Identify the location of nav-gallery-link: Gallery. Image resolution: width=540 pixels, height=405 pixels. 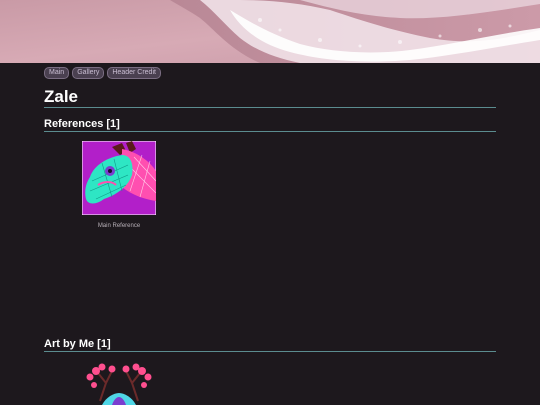
(88, 73).